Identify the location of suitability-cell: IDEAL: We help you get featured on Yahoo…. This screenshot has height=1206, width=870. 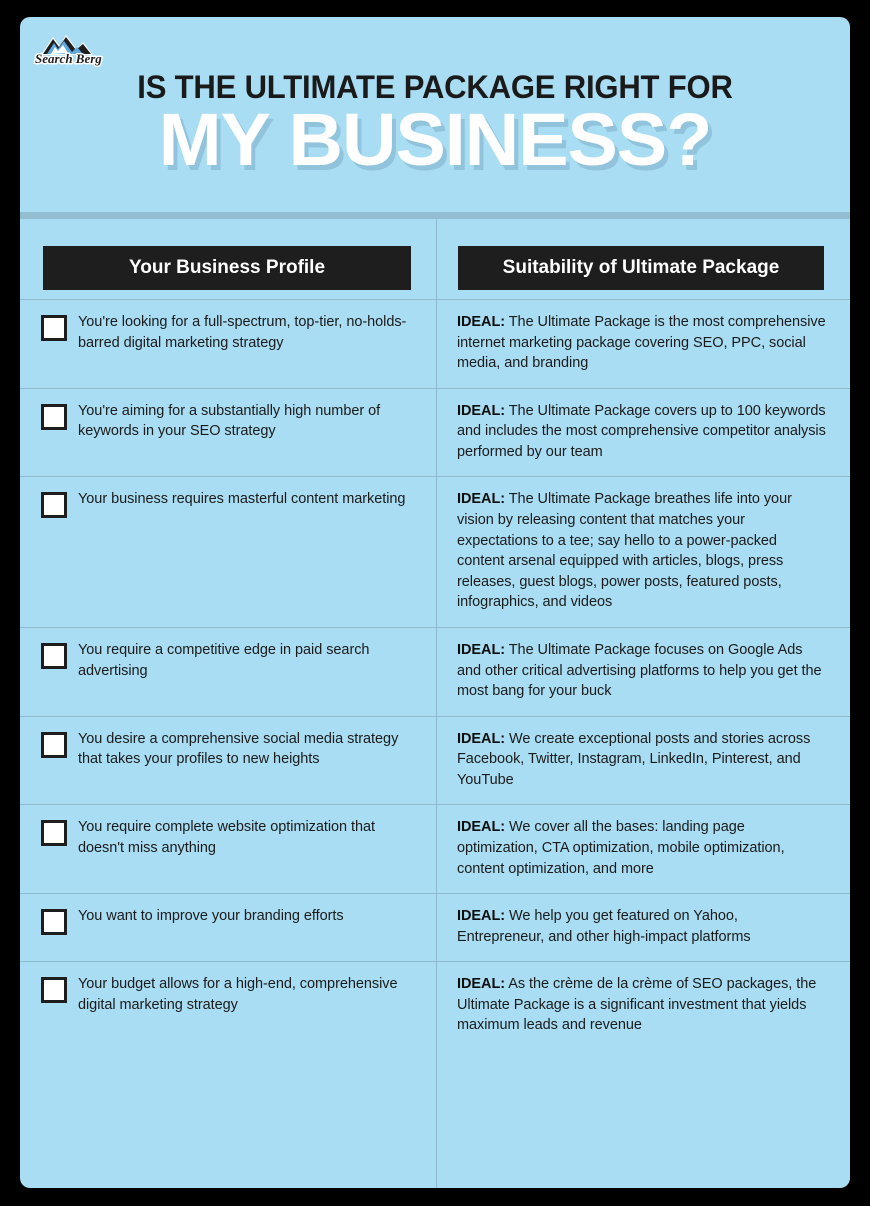
(643, 927).